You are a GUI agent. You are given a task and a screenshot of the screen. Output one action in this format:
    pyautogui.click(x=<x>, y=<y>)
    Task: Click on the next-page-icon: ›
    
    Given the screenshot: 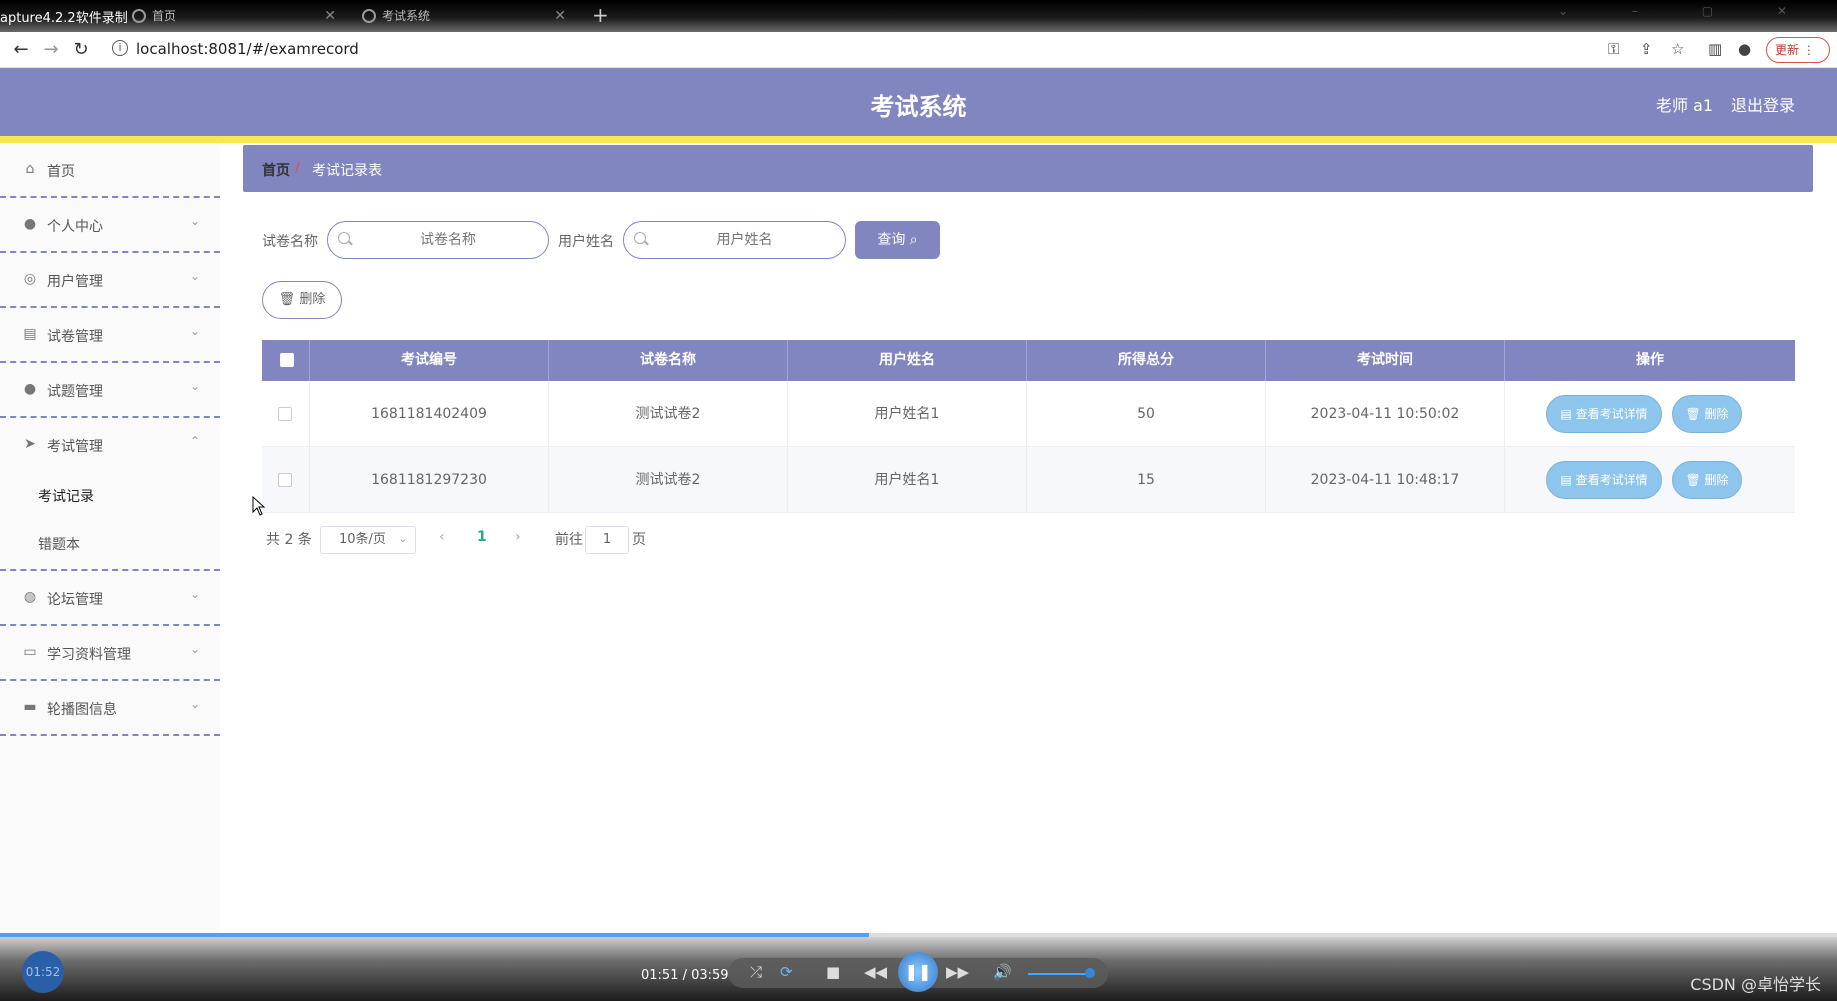 What is the action you would take?
    pyautogui.click(x=518, y=537)
    